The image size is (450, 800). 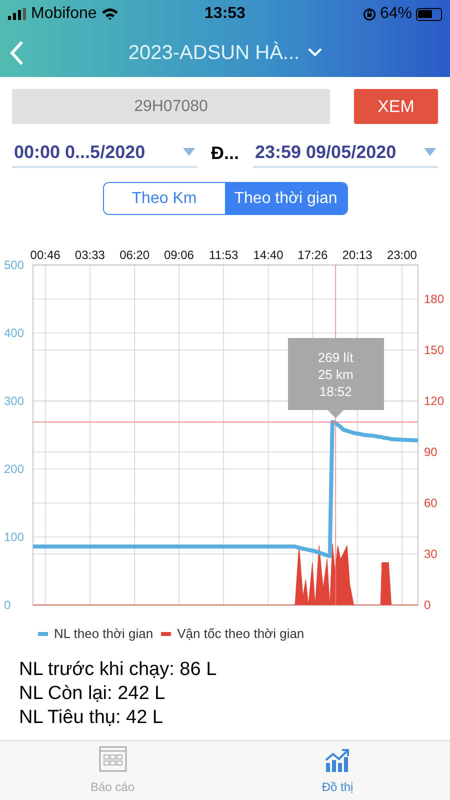 I want to click on y-tick-label: 500, so click(x=14, y=265).